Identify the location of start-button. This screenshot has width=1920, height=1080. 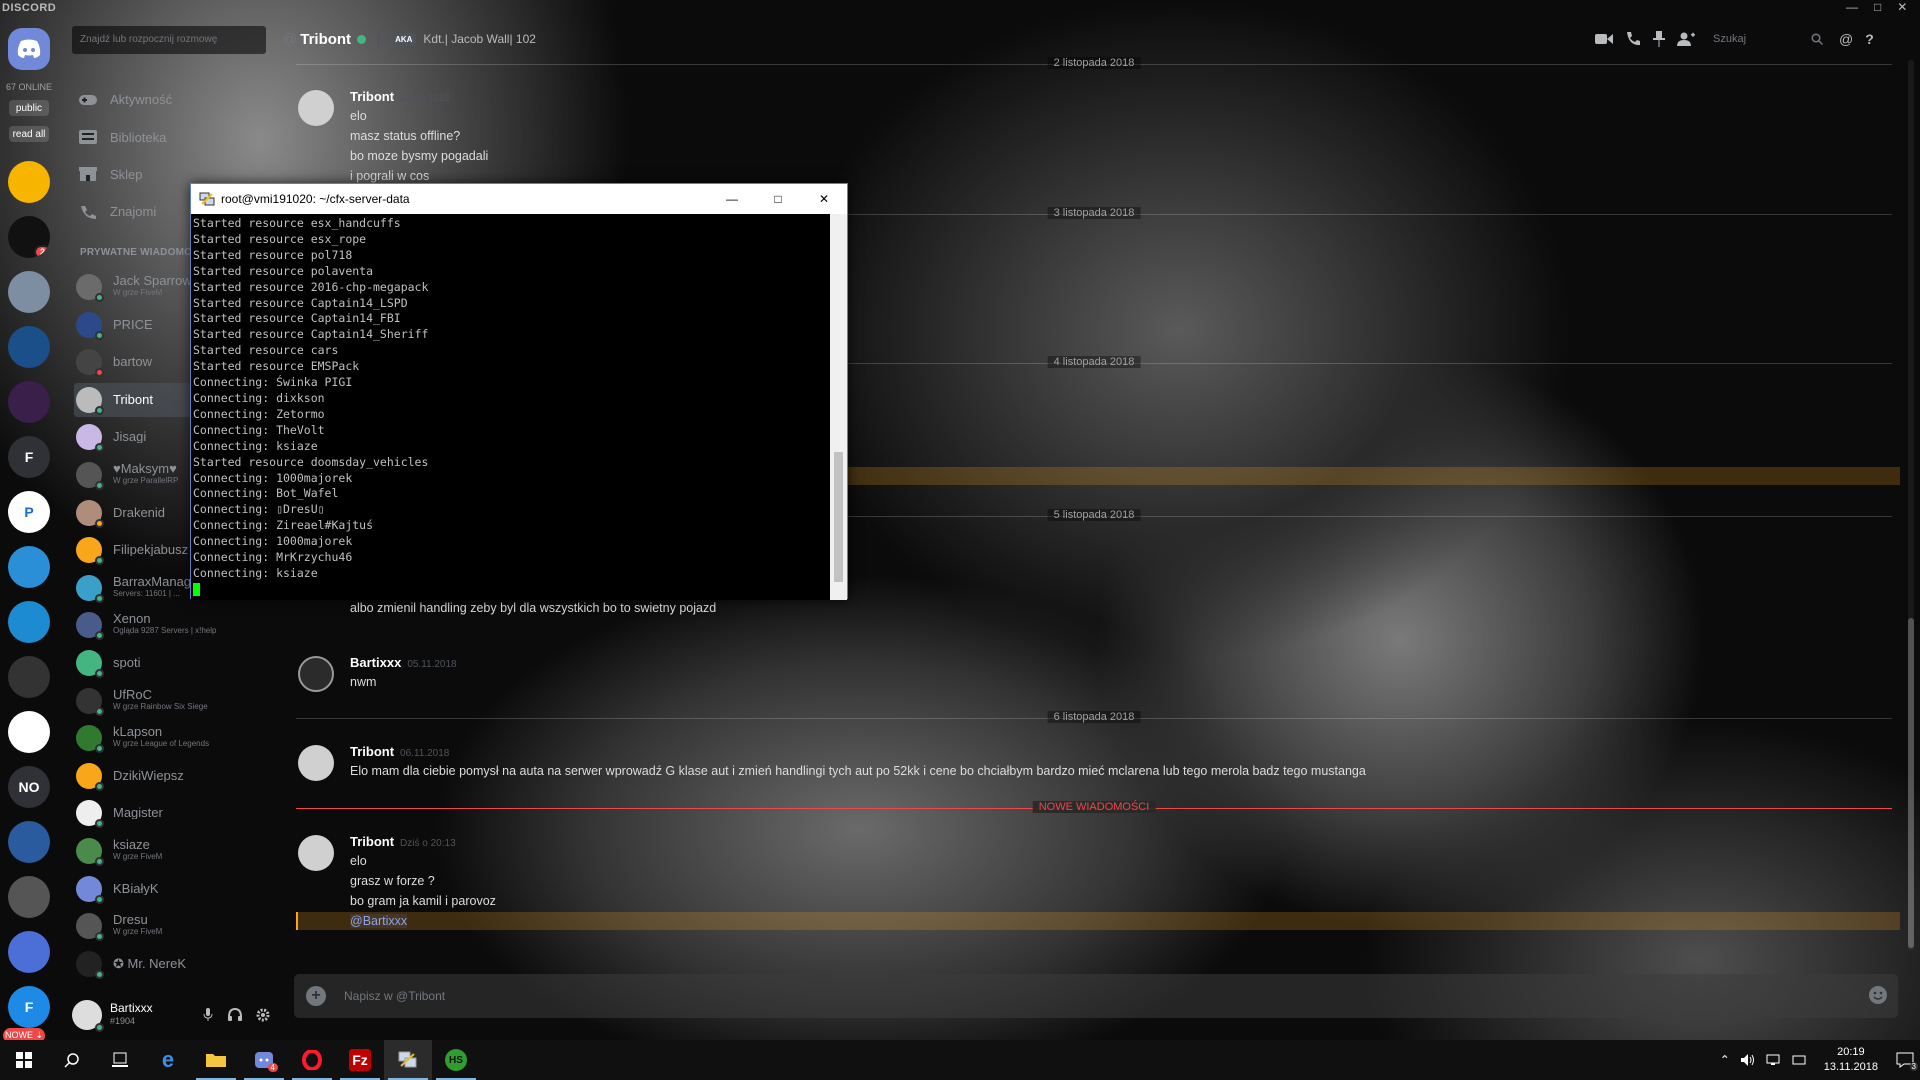
(24, 1060).